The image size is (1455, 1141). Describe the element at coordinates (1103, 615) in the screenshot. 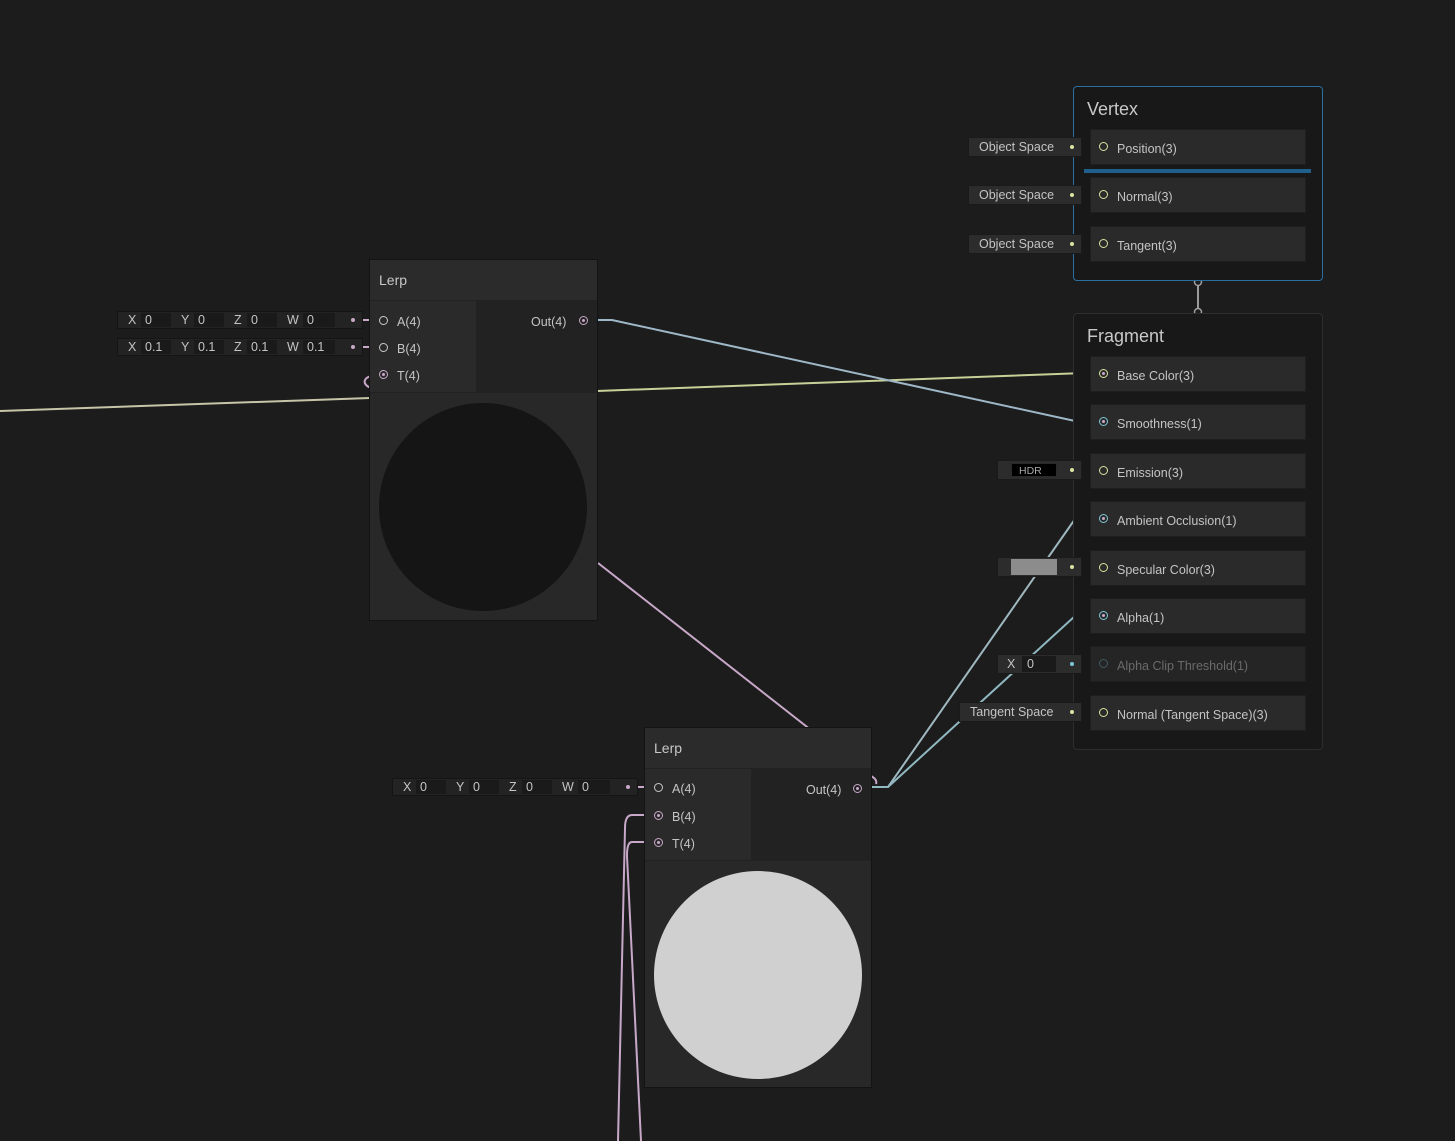

I see `port-alpha-dot` at that location.